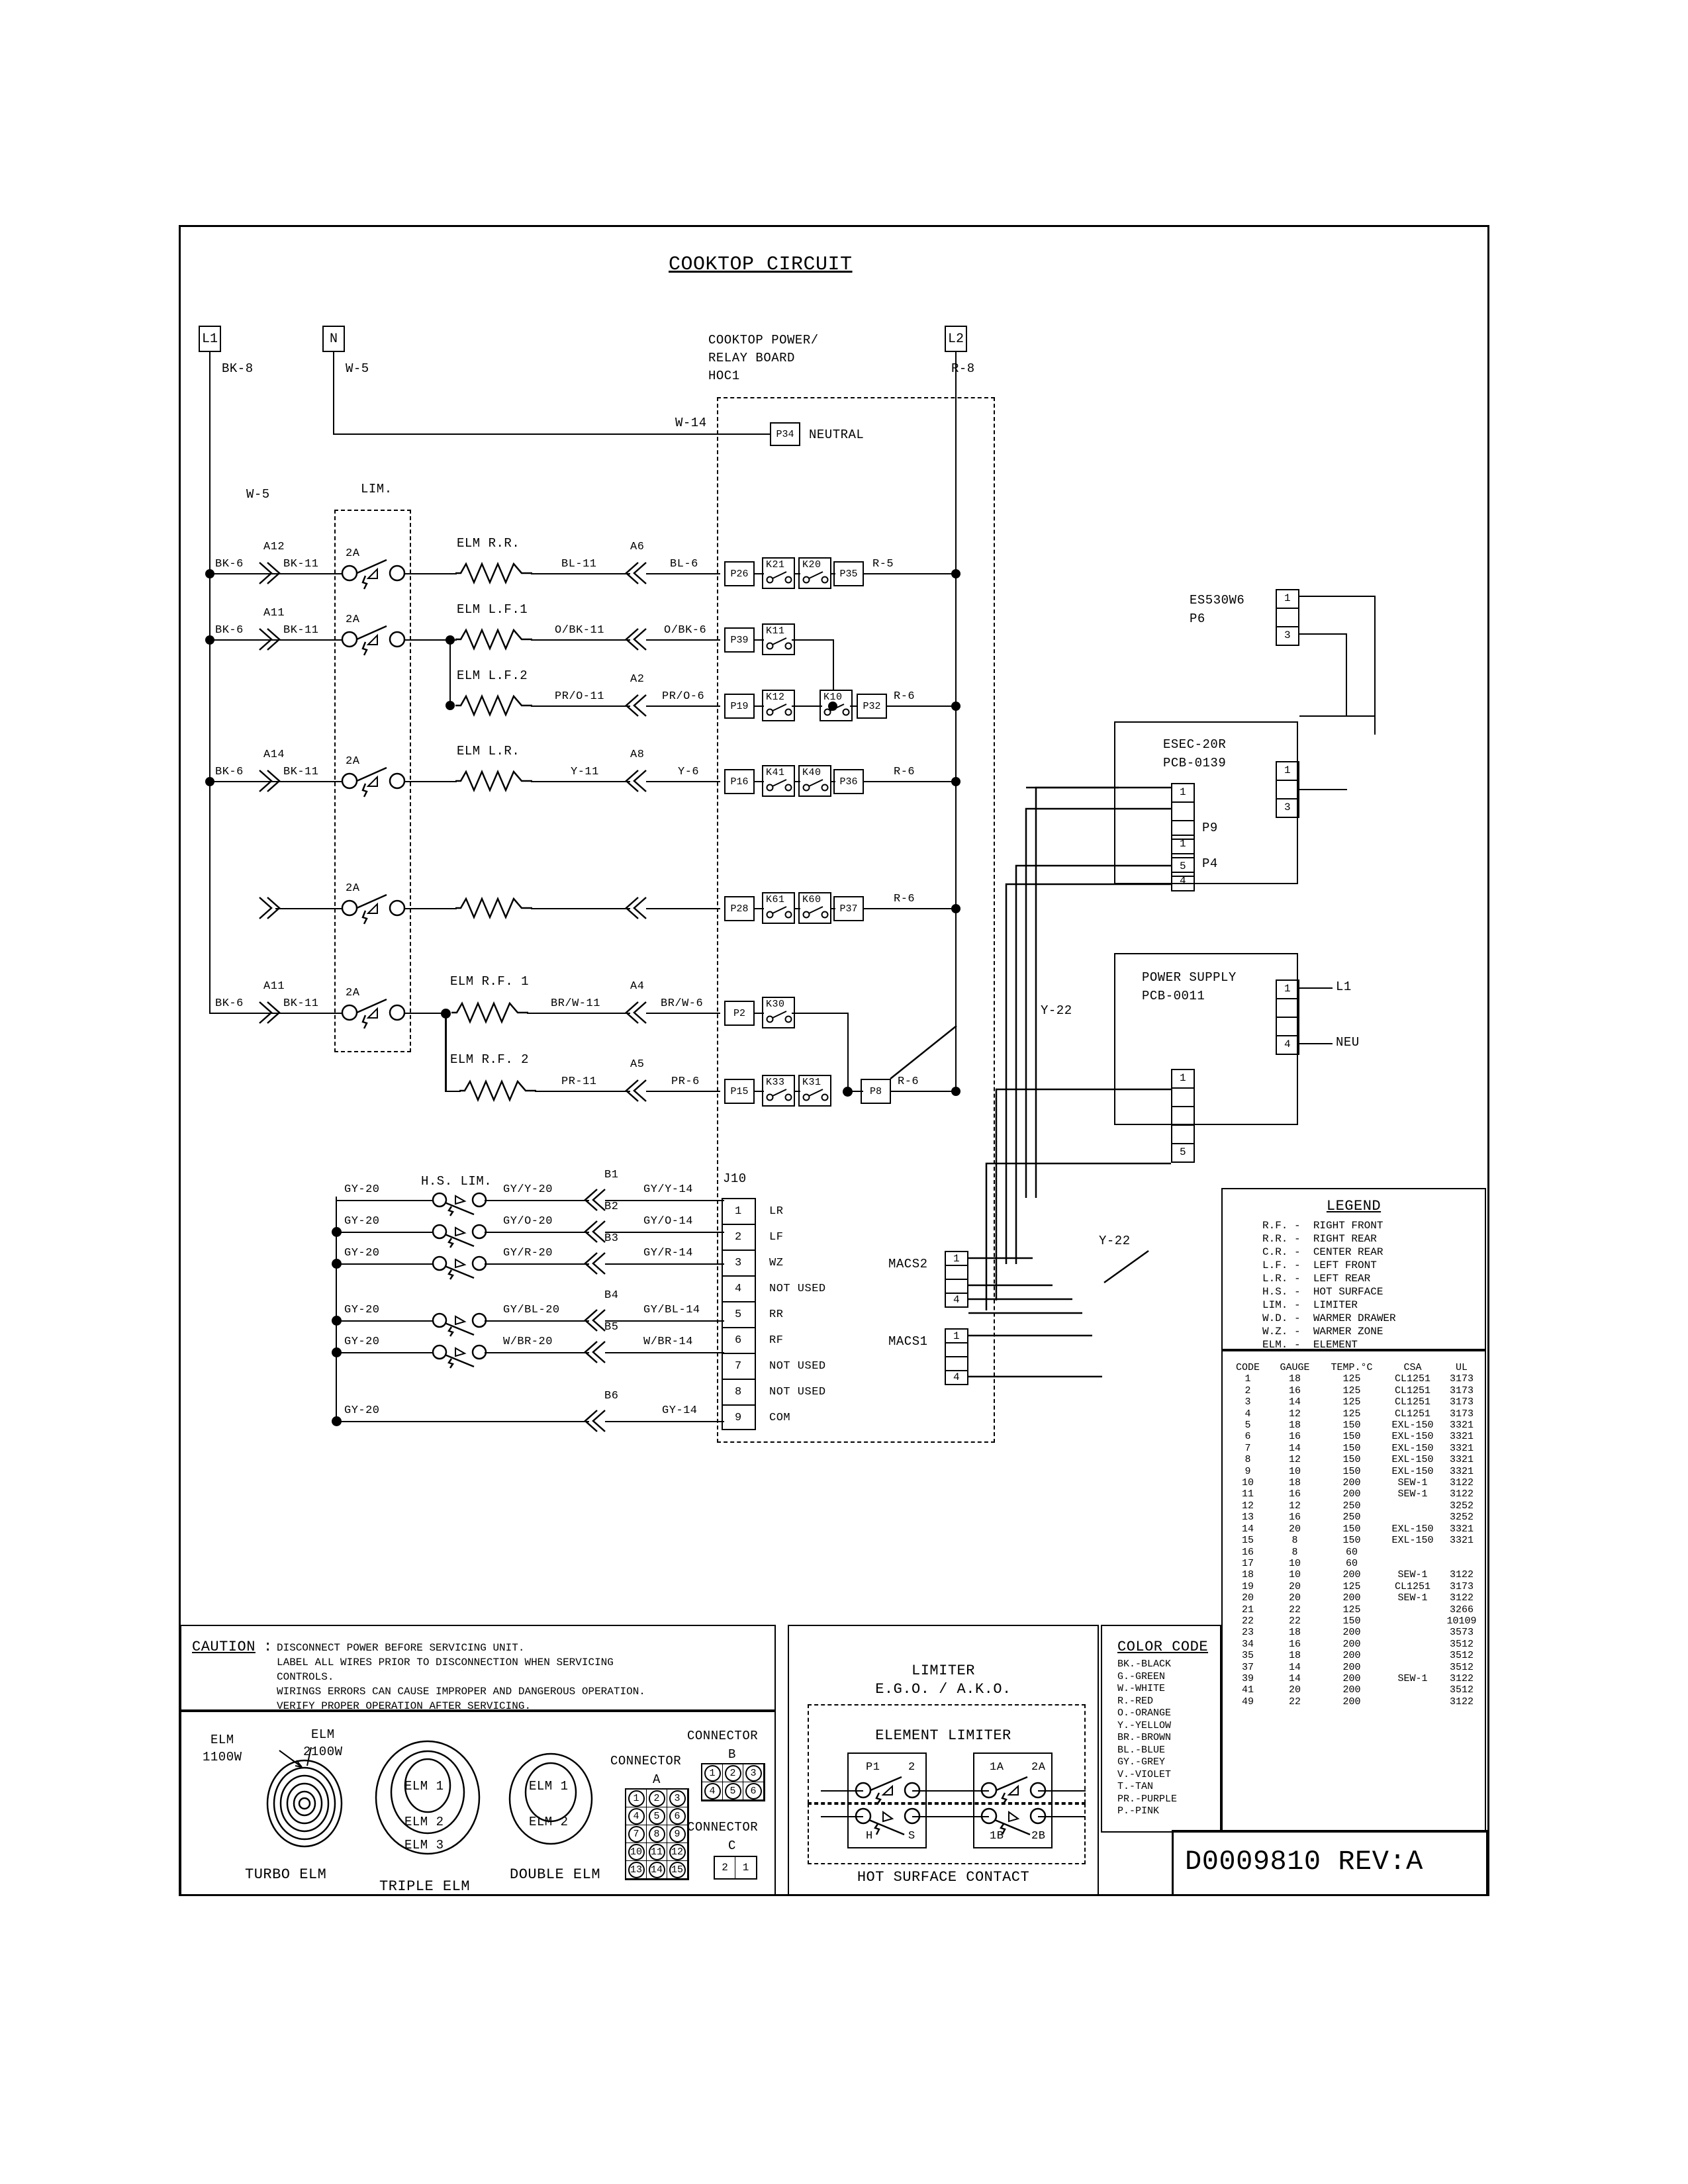  What do you see at coordinates (1287, 635) in the screenshot?
I see `es530w6-pin-bottom: 3` at bounding box center [1287, 635].